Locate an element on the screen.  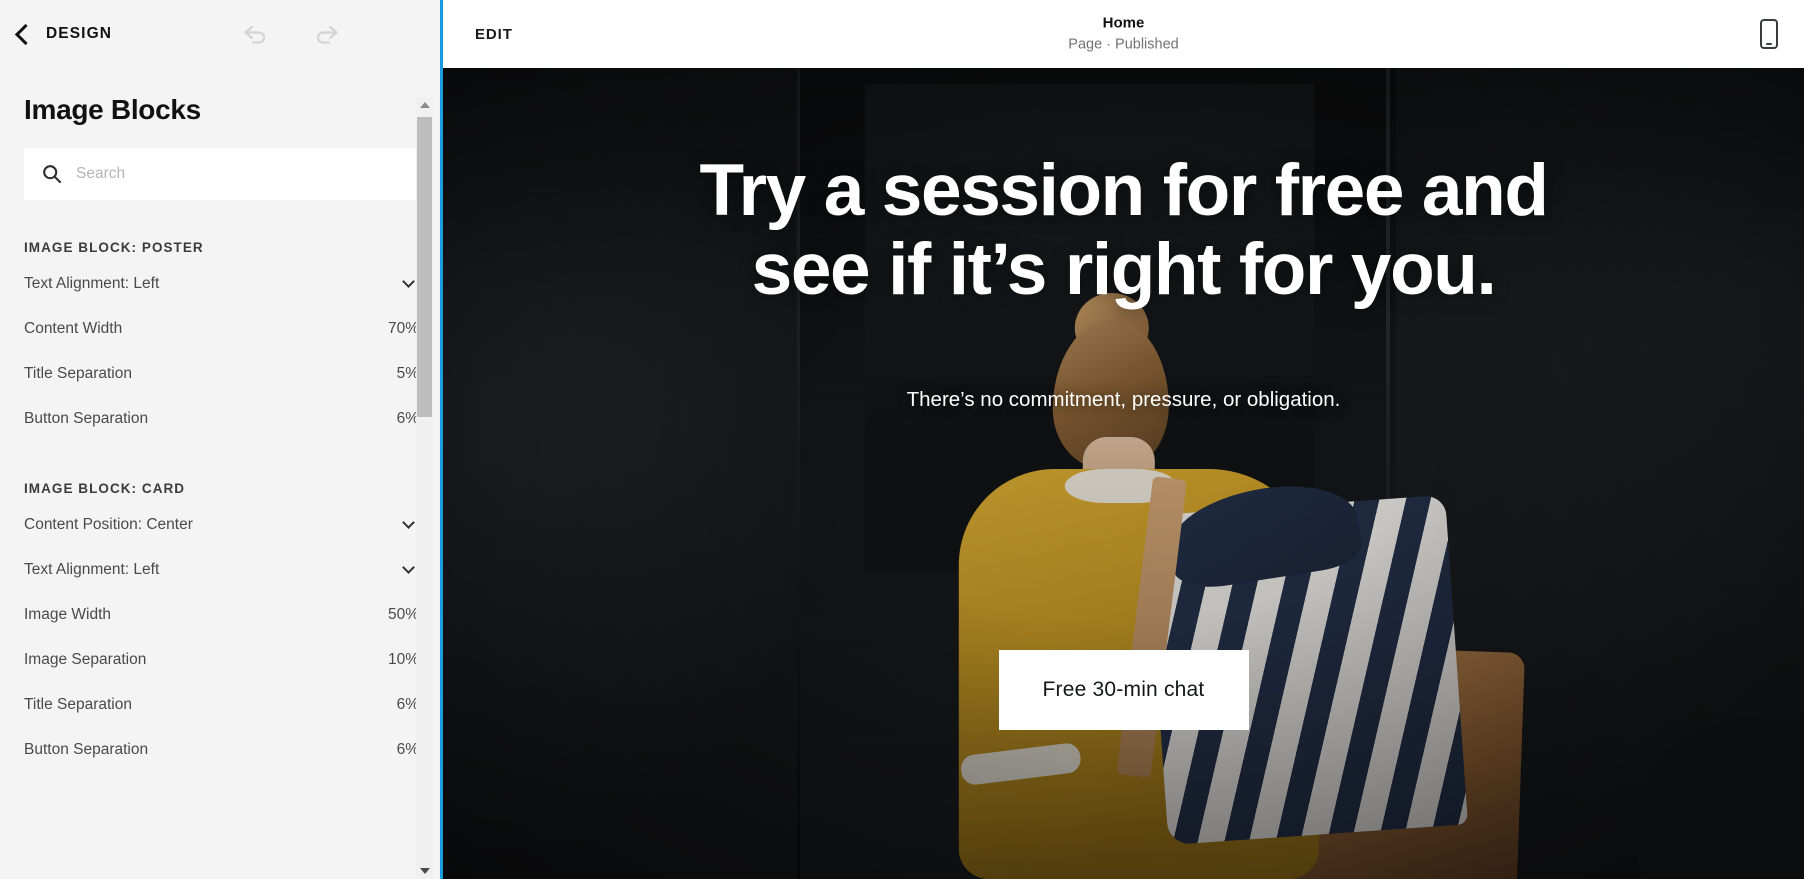
section-heading-card: IMAGE BLOCK: CARD is located at coordinates (105, 488).